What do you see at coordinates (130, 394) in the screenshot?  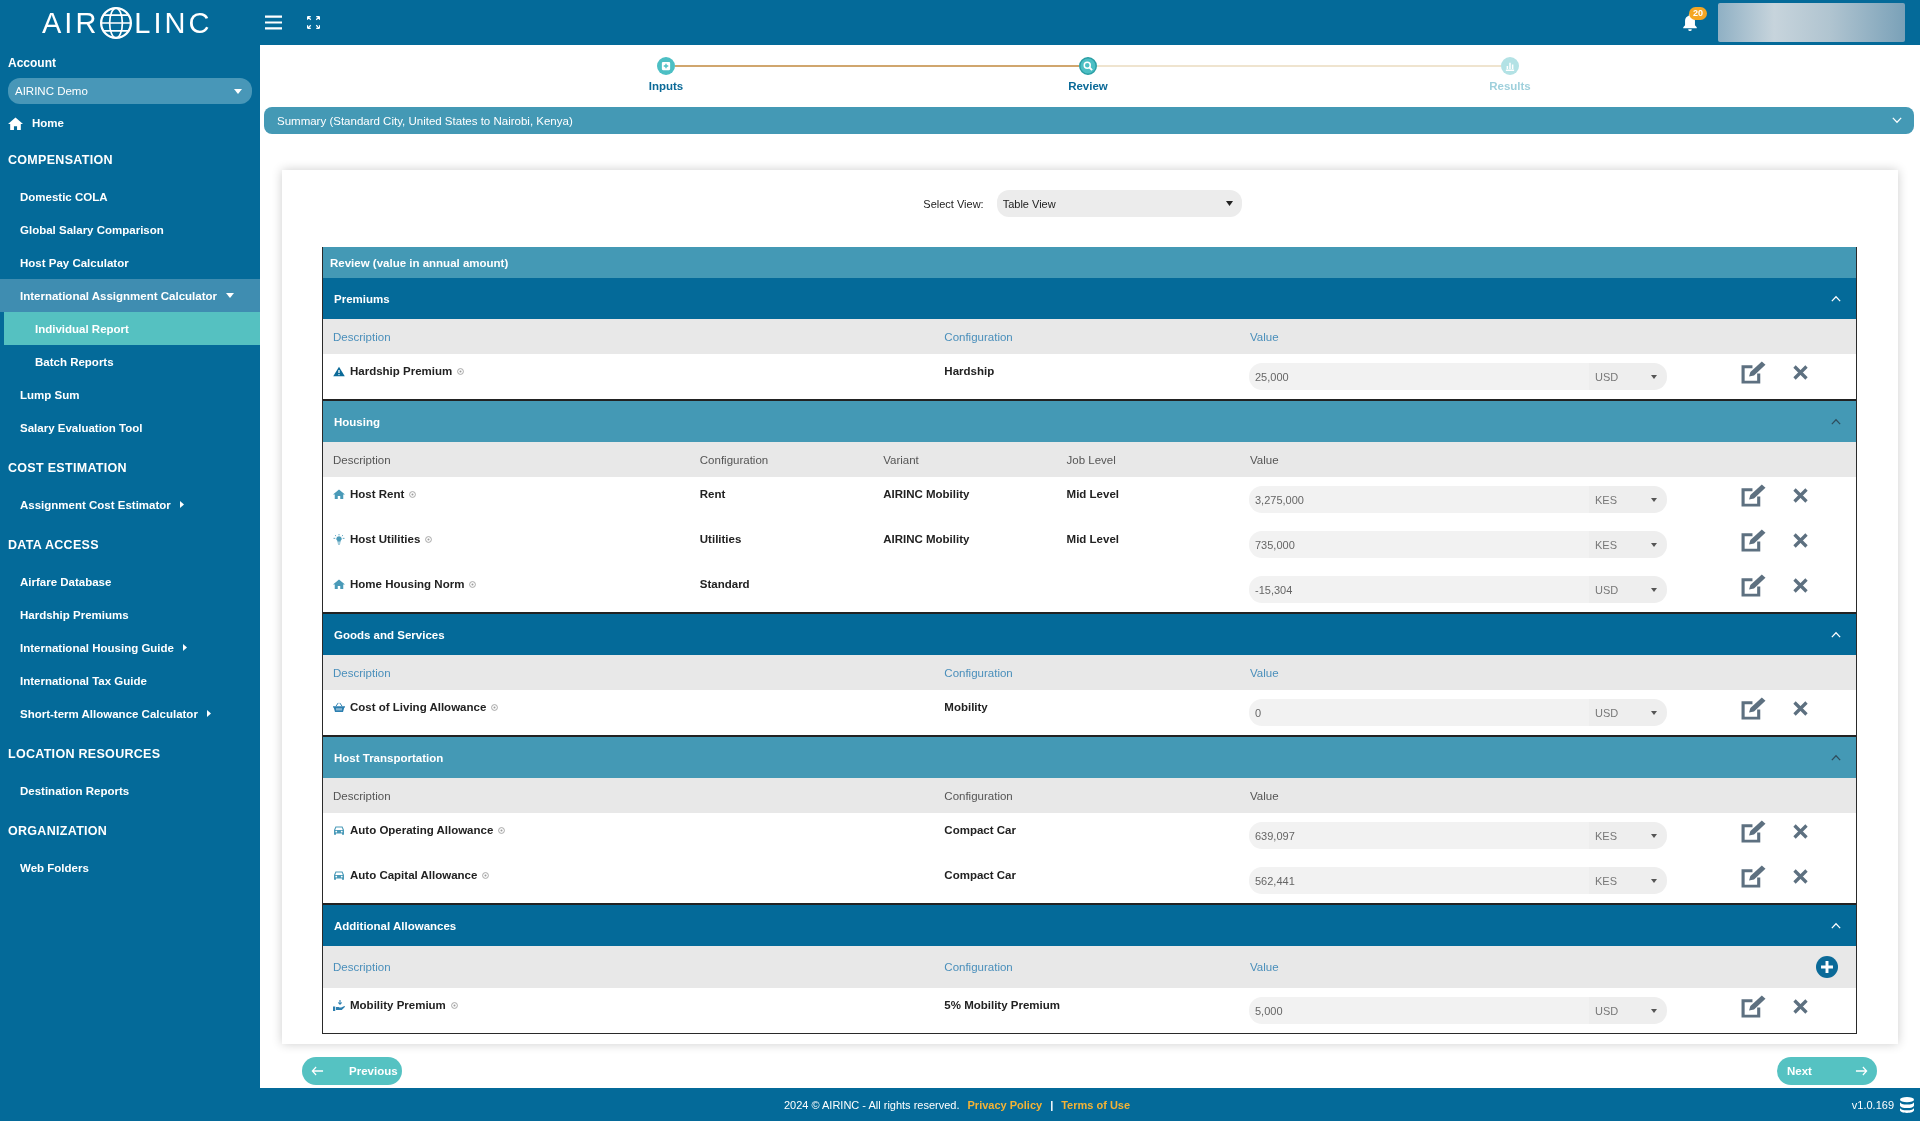 I see `nav-item: Lump Sum` at bounding box center [130, 394].